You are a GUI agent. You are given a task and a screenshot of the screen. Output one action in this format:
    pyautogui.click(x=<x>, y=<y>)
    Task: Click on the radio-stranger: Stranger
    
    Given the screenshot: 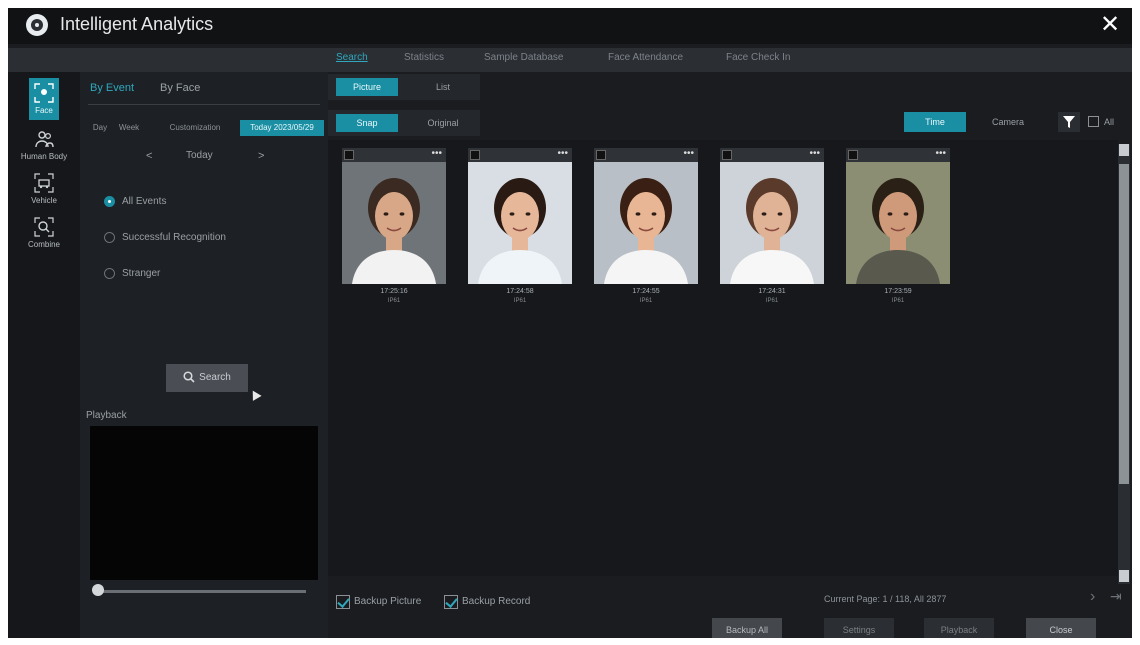 What is the action you would take?
    pyautogui.click(x=204, y=274)
    